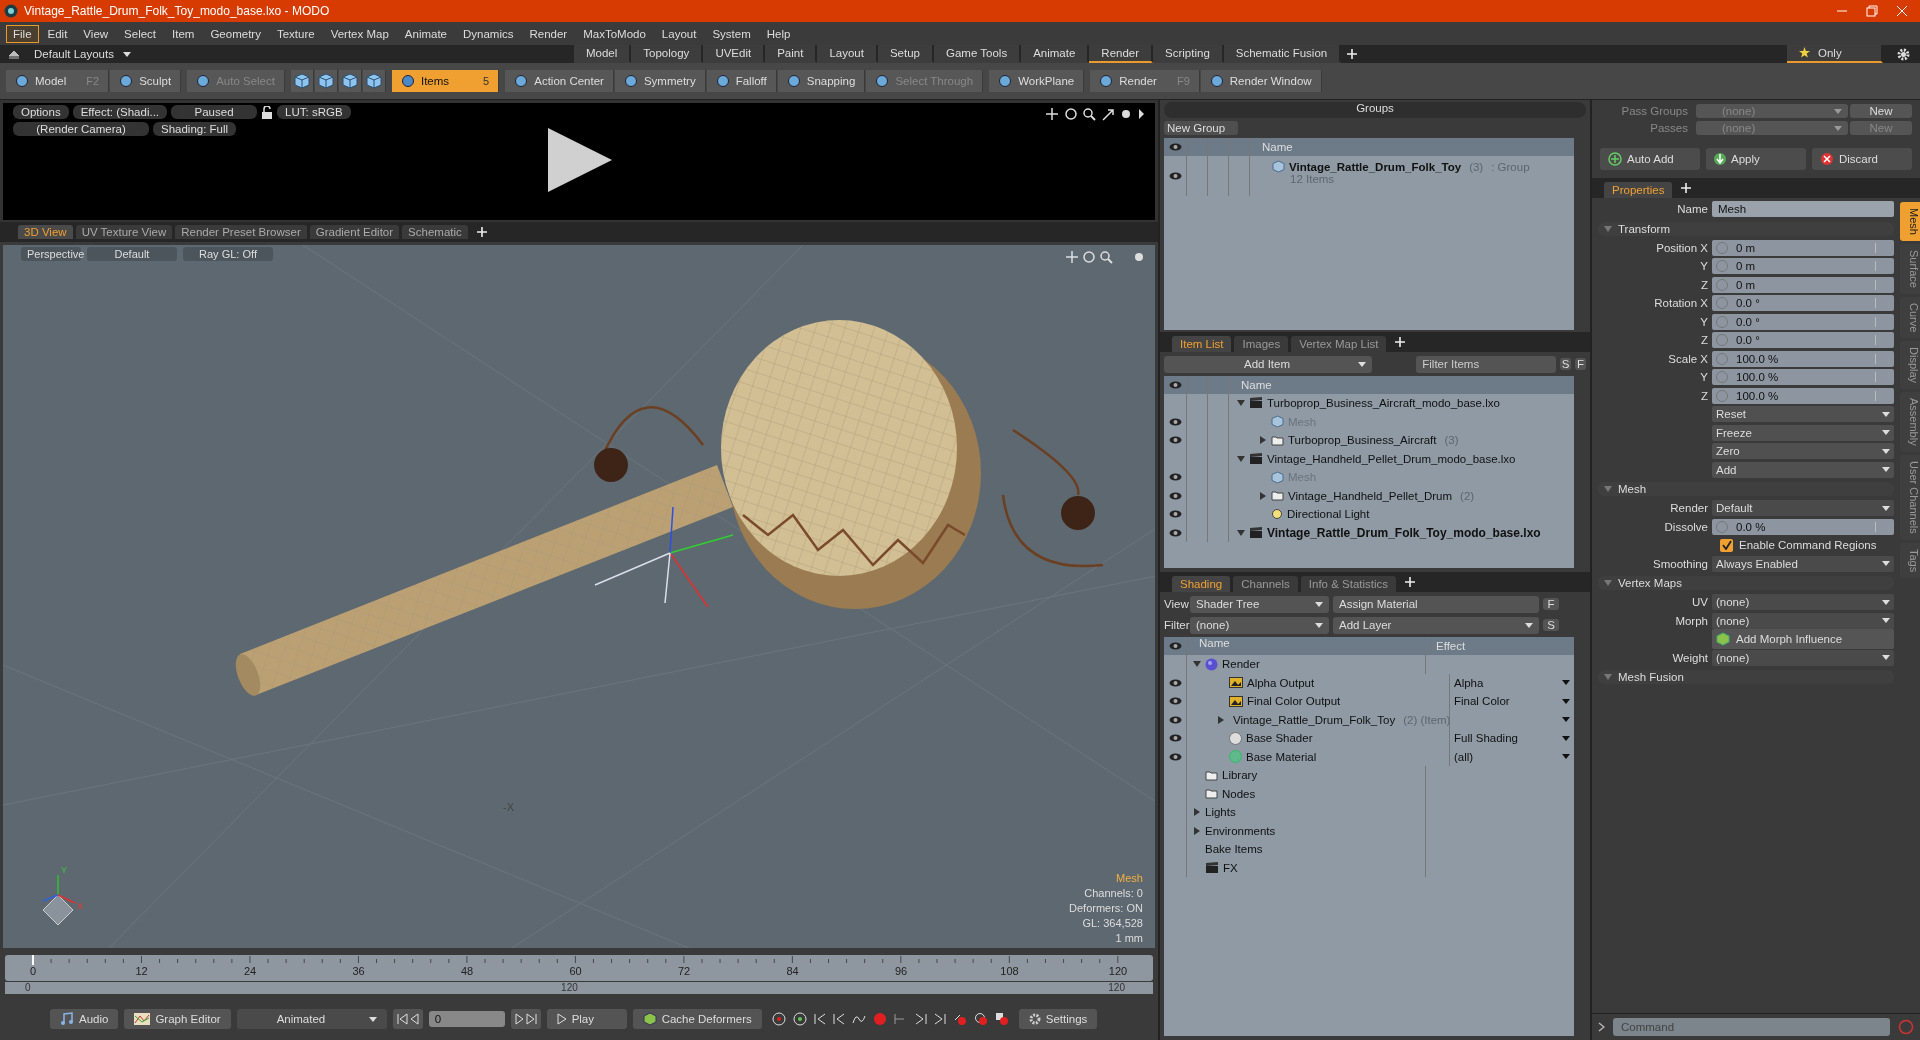  Describe the element at coordinates (235, 33) in the screenshot. I see `menu-item: Geometry` at that location.